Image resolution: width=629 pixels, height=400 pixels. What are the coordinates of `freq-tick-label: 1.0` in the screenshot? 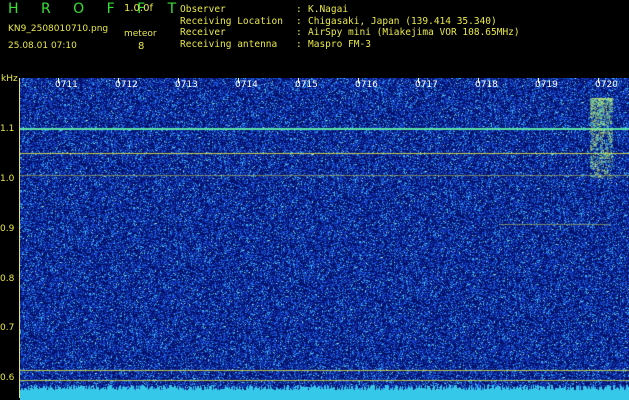 It's located at (7, 179).